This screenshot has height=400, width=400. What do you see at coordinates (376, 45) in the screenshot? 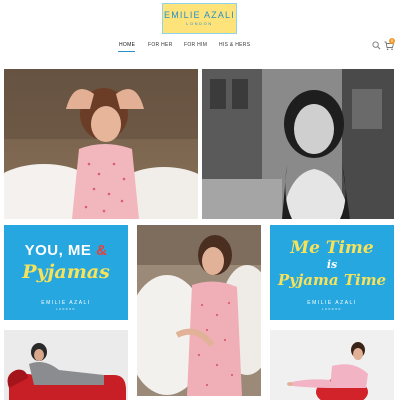
I see `search-icon` at bounding box center [376, 45].